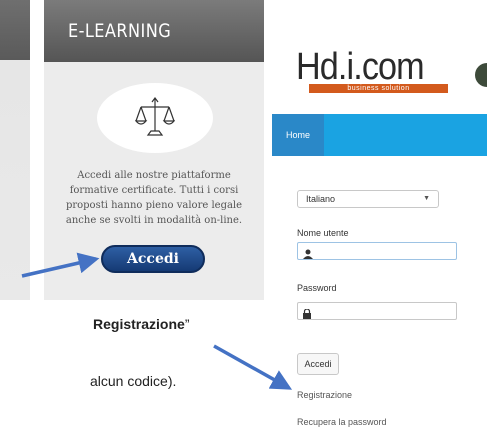 The height and width of the screenshot is (445, 487). What do you see at coordinates (60, 265) in the screenshot?
I see `arrow-to-accedi` at bounding box center [60, 265].